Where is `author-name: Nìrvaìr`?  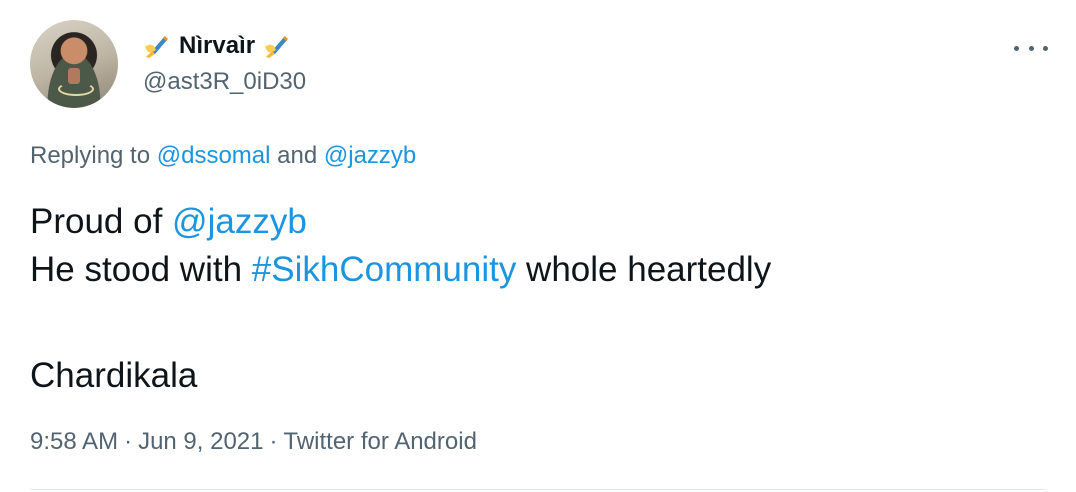
author-name: Nìrvaìr is located at coordinates (217, 45).